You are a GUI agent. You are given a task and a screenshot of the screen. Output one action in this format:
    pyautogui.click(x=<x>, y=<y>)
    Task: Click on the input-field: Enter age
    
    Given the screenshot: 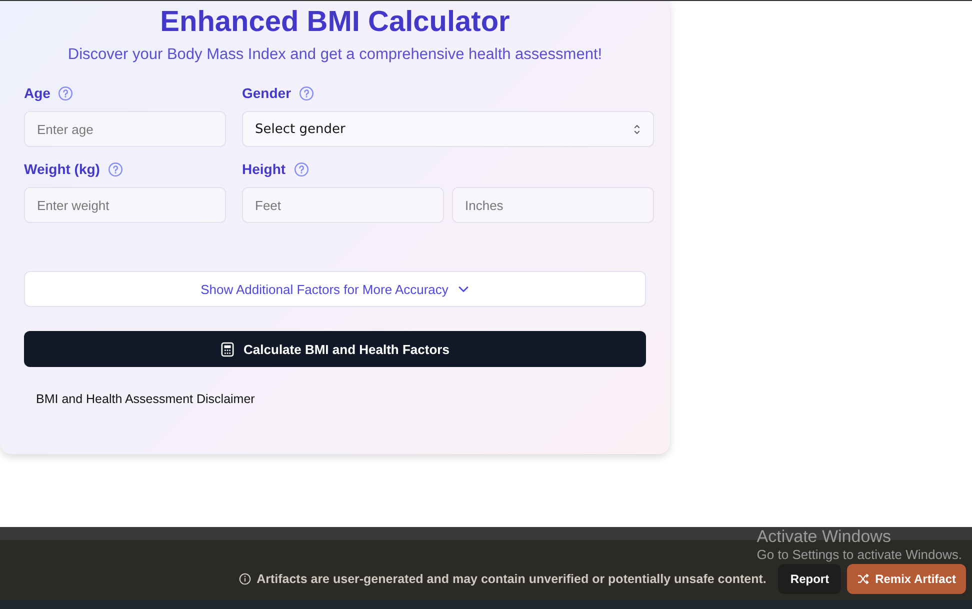 What is the action you would take?
    pyautogui.click(x=125, y=129)
    